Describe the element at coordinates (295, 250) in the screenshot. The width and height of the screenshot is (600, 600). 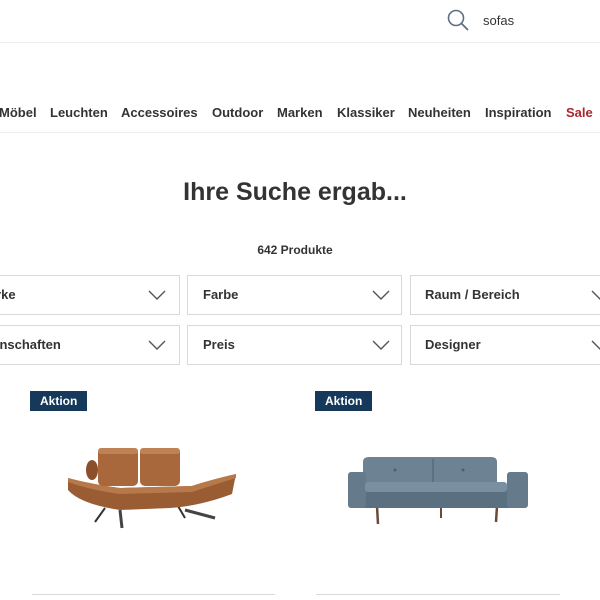
I see `result-count: 642 Produkte` at that location.